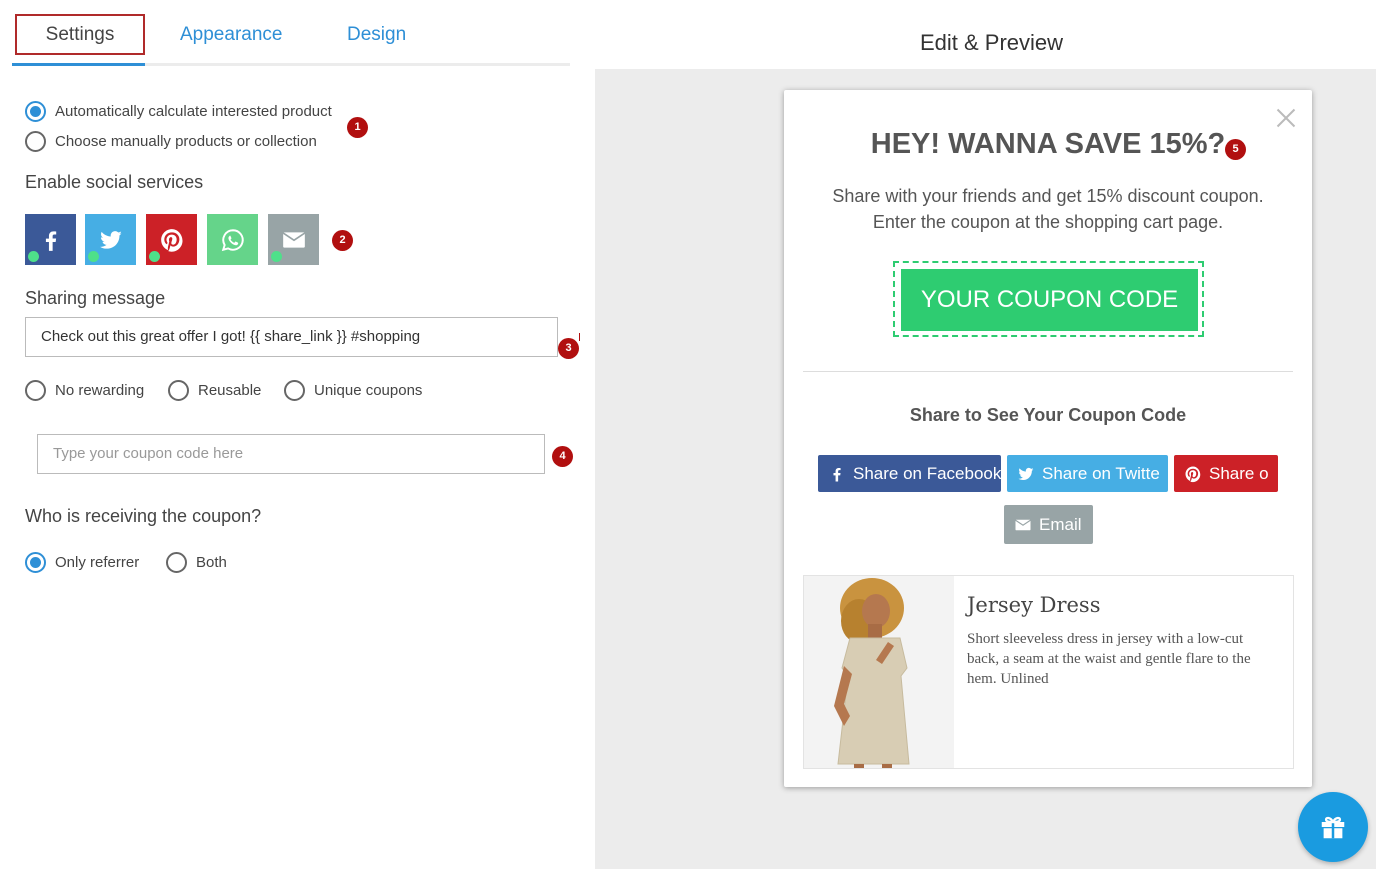  What do you see at coordinates (1286, 118) in the screenshot?
I see `close-icon` at bounding box center [1286, 118].